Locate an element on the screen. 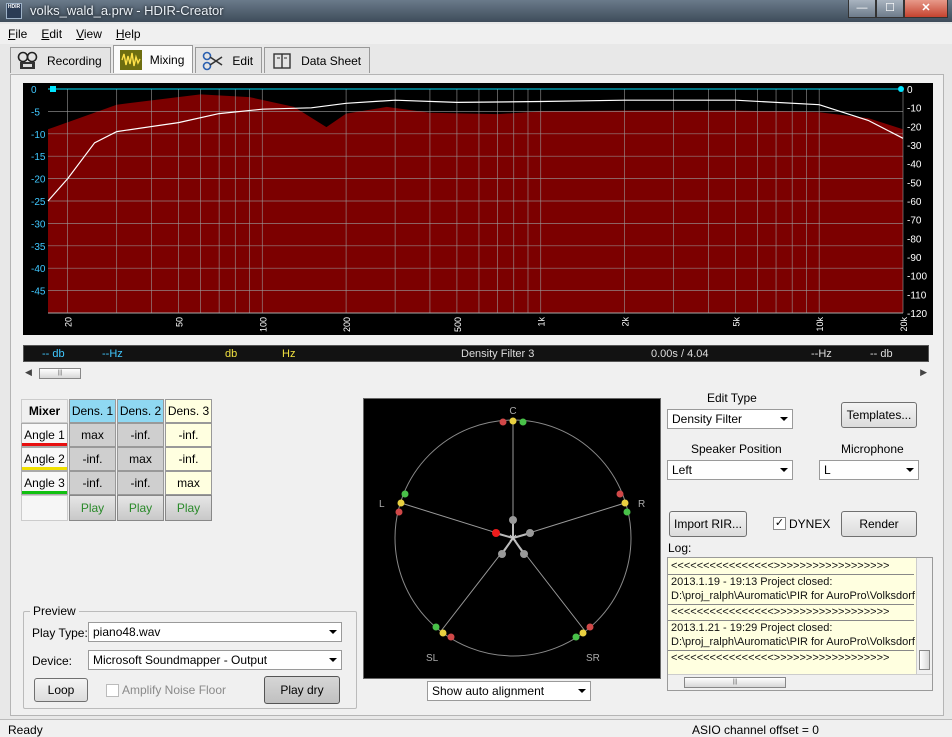  mix-cell-a3-d3: max is located at coordinates (188, 483).